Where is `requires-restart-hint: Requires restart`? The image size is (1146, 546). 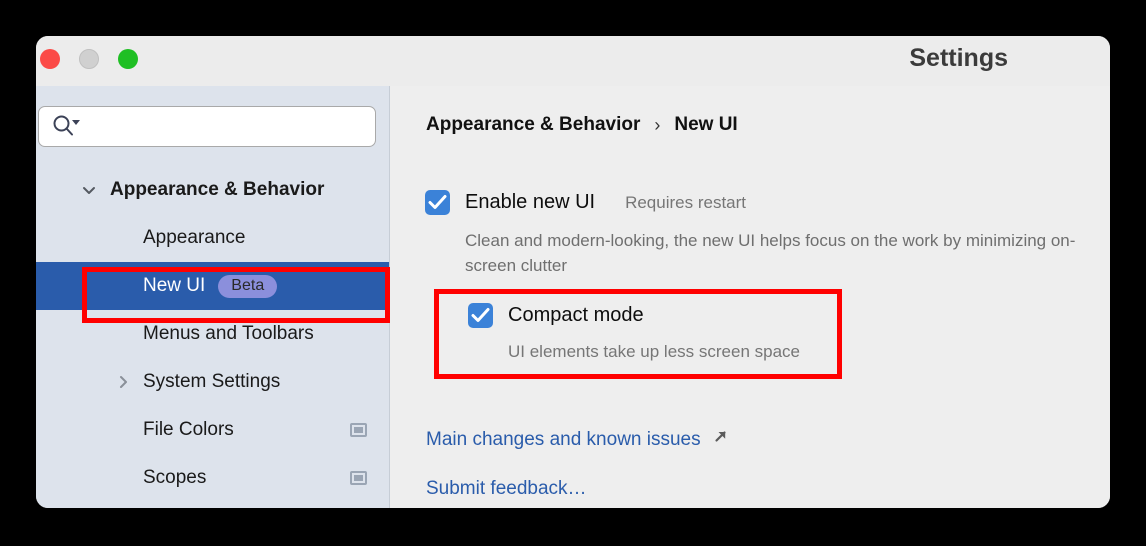 requires-restart-hint: Requires restart is located at coordinates (686, 202).